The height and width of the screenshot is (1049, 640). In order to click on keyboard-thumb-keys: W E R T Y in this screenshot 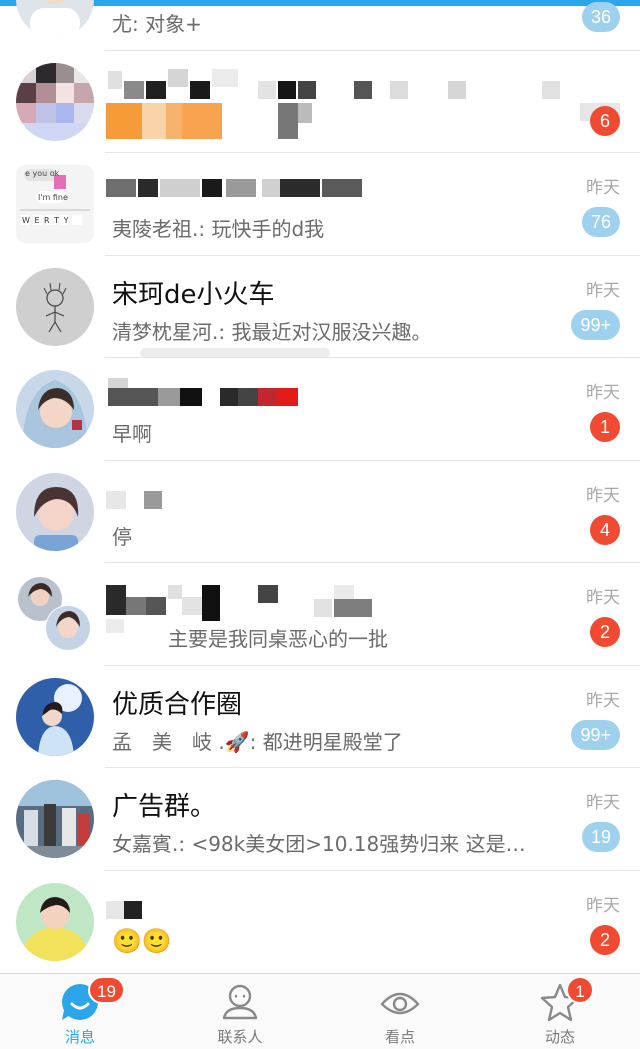, I will do `click(46, 220)`.